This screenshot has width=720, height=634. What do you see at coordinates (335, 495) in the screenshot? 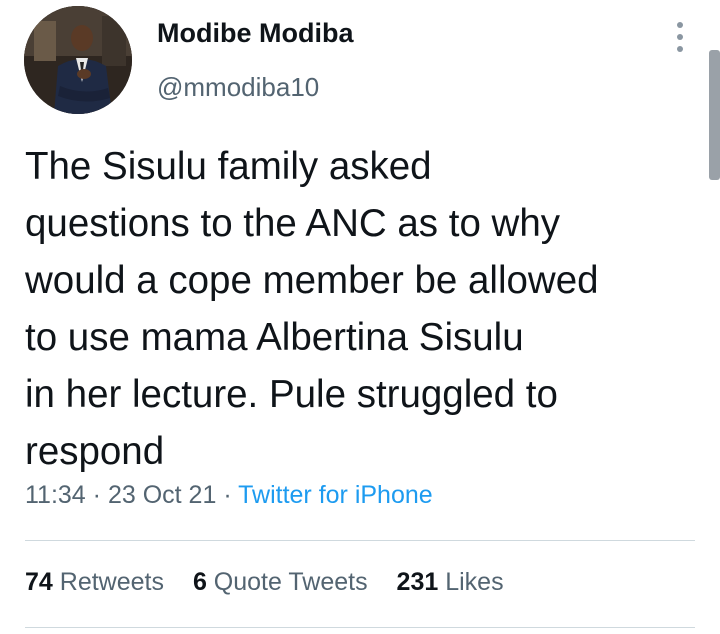
I see `tweet-source-link: Twitter for iPhone` at bounding box center [335, 495].